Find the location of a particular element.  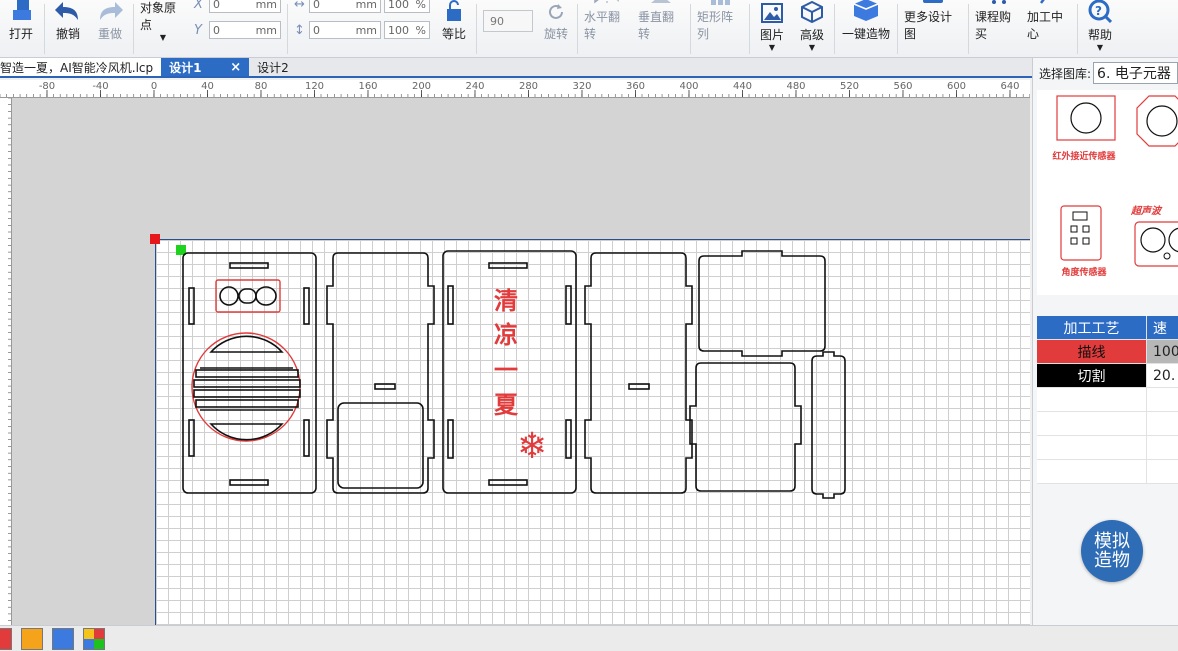

library-select: 6. 电子元器 is located at coordinates (1135, 73).